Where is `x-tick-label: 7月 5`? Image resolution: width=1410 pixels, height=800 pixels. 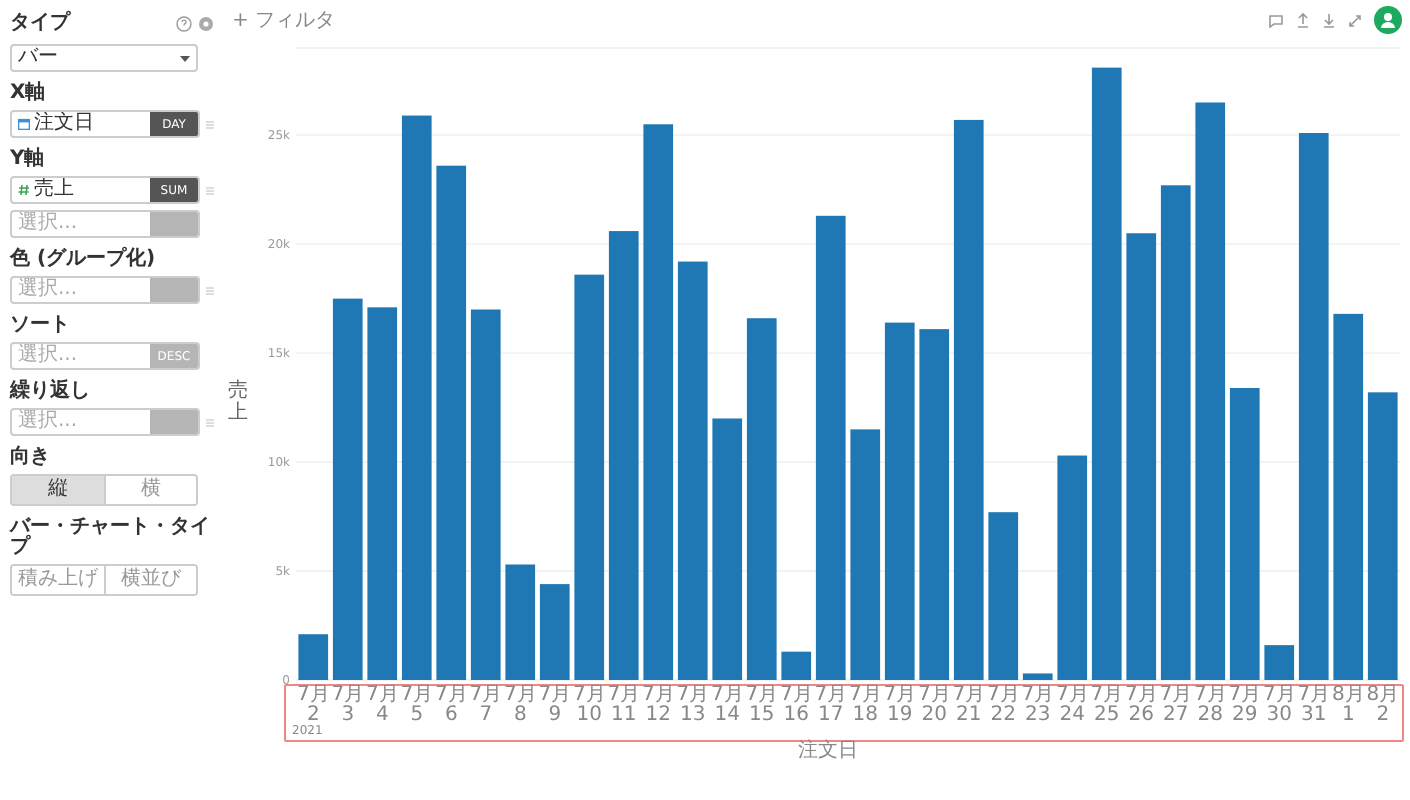 x-tick-label: 7月 5 is located at coordinates (416, 706).